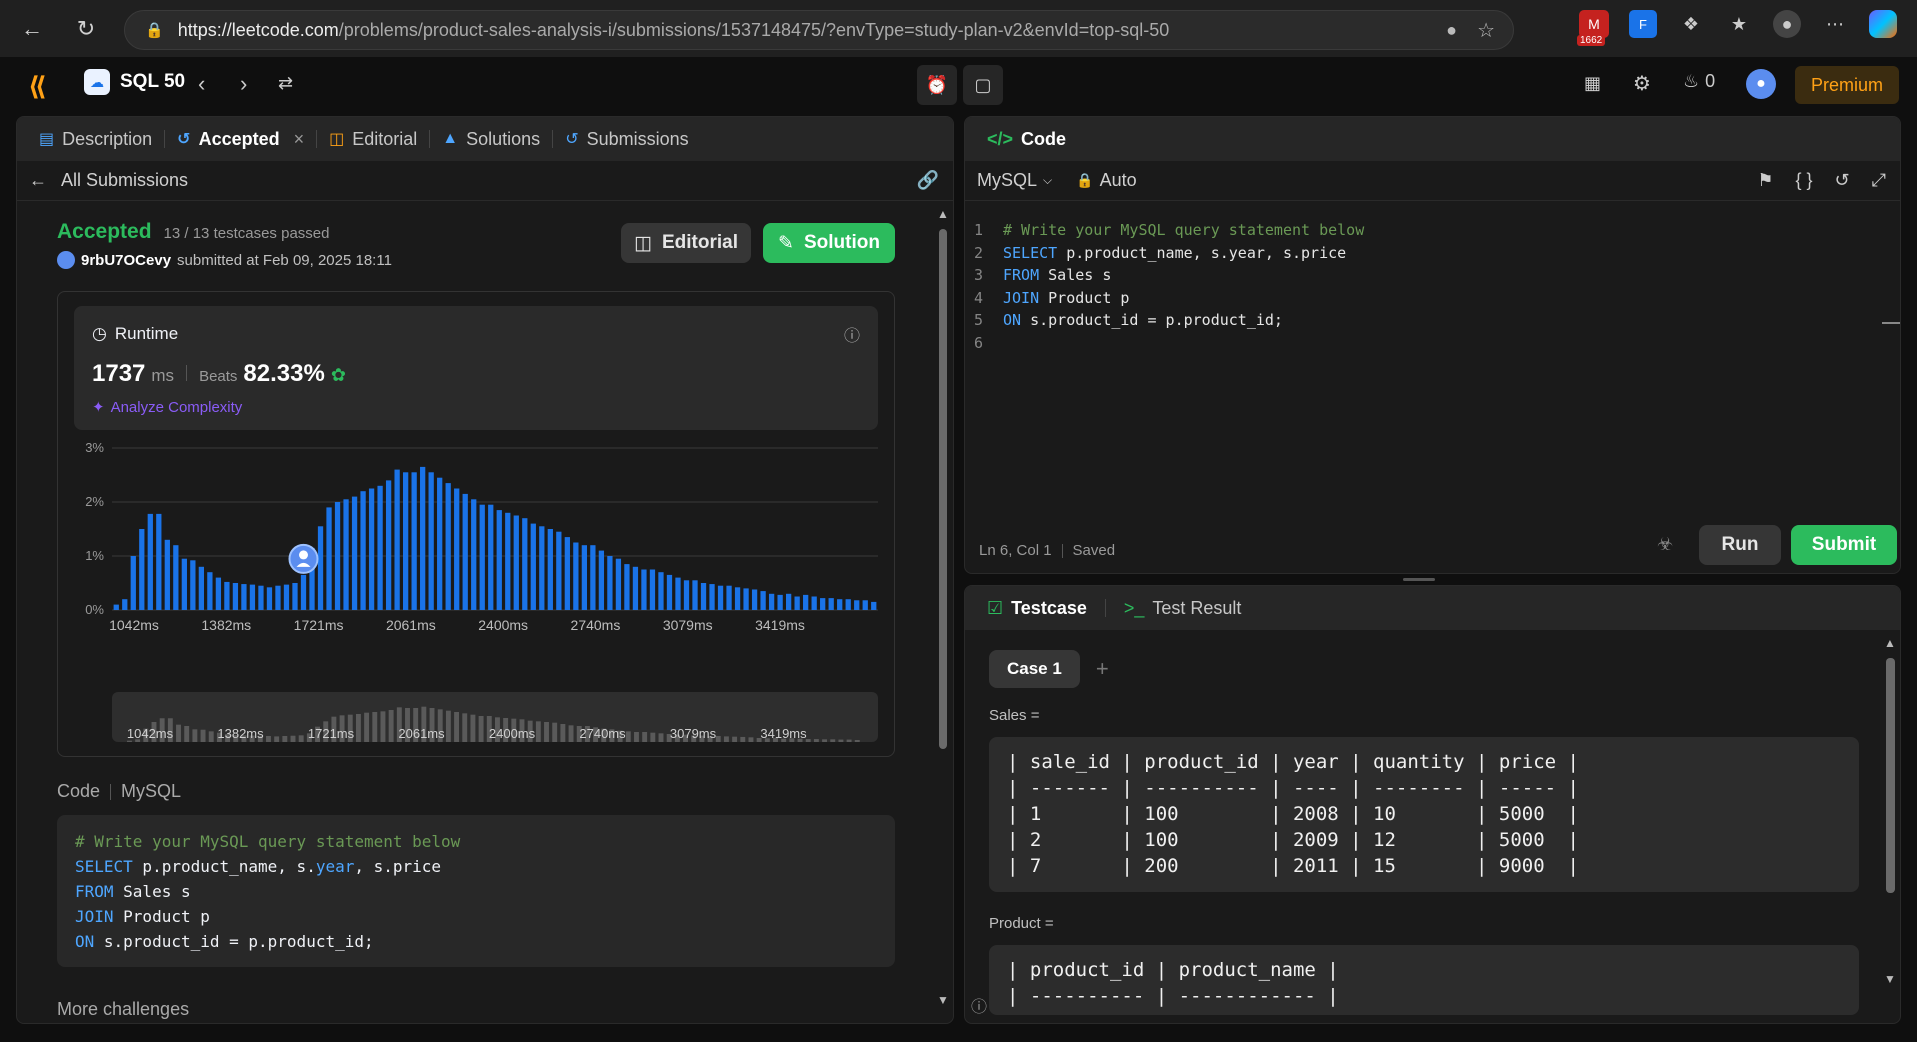  Describe the element at coordinates (1026, 139) in the screenshot. I see `tab-code: </> Code` at that location.